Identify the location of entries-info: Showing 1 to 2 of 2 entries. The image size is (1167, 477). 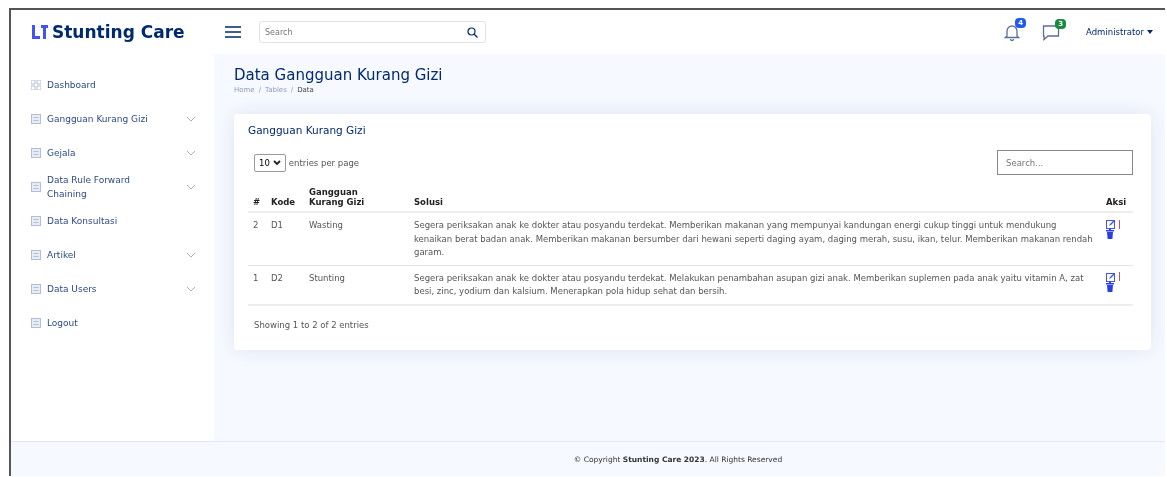
(312, 324).